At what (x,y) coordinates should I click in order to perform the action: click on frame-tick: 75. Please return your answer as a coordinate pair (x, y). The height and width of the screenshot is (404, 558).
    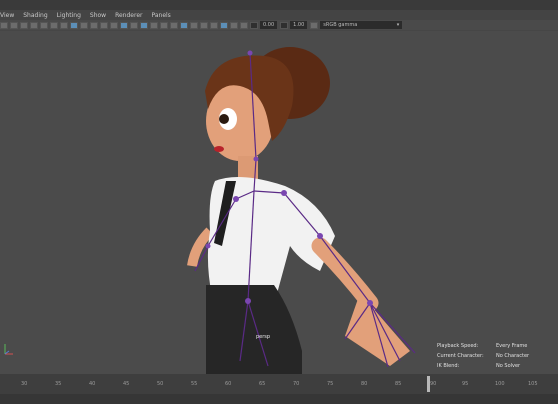
    Looking at the image, I should click on (330, 384).